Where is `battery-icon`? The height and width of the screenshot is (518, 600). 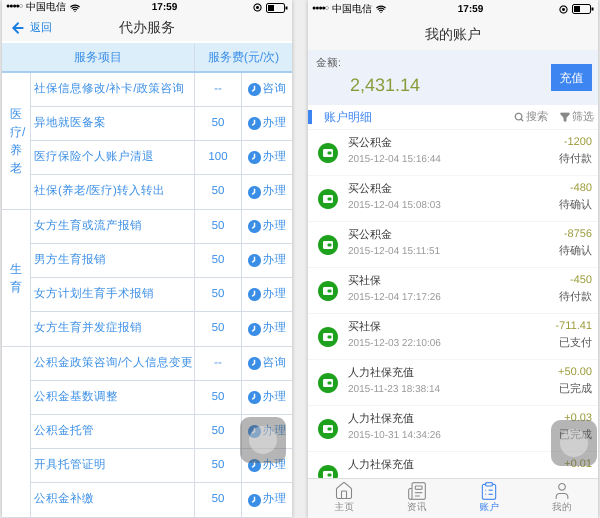 battery-icon is located at coordinates (277, 7).